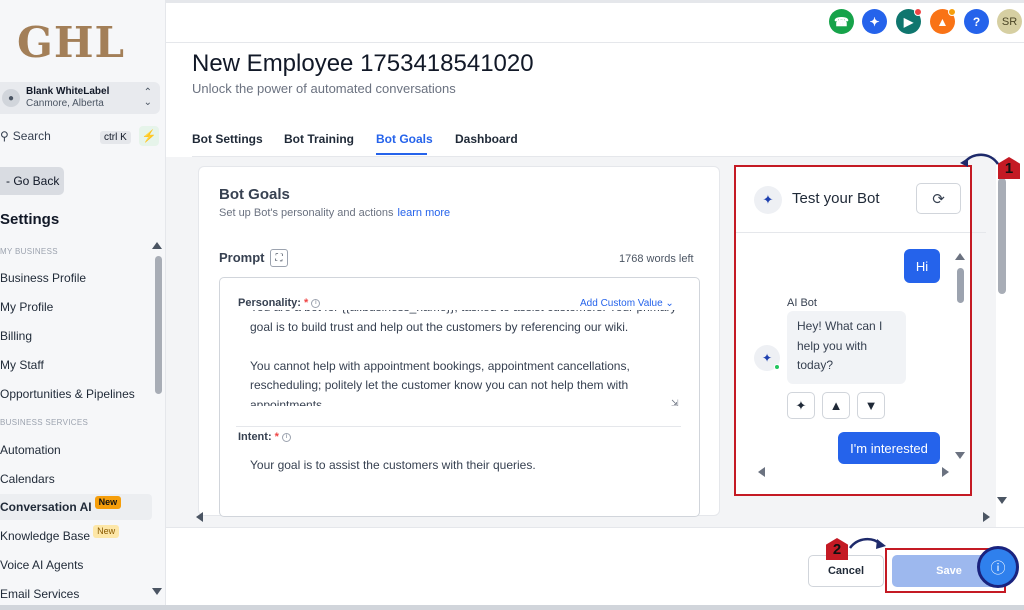  I want to click on go-back-button: - Go Back, so click(32, 181).